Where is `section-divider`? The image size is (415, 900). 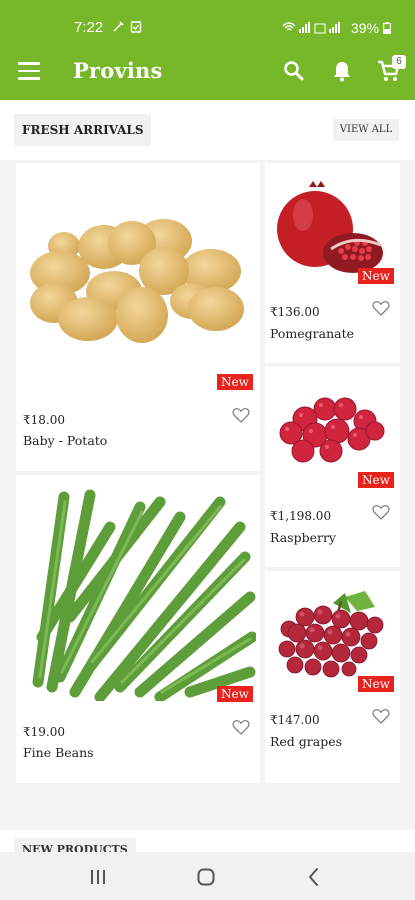 section-divider is located at coordinates (207, 815).